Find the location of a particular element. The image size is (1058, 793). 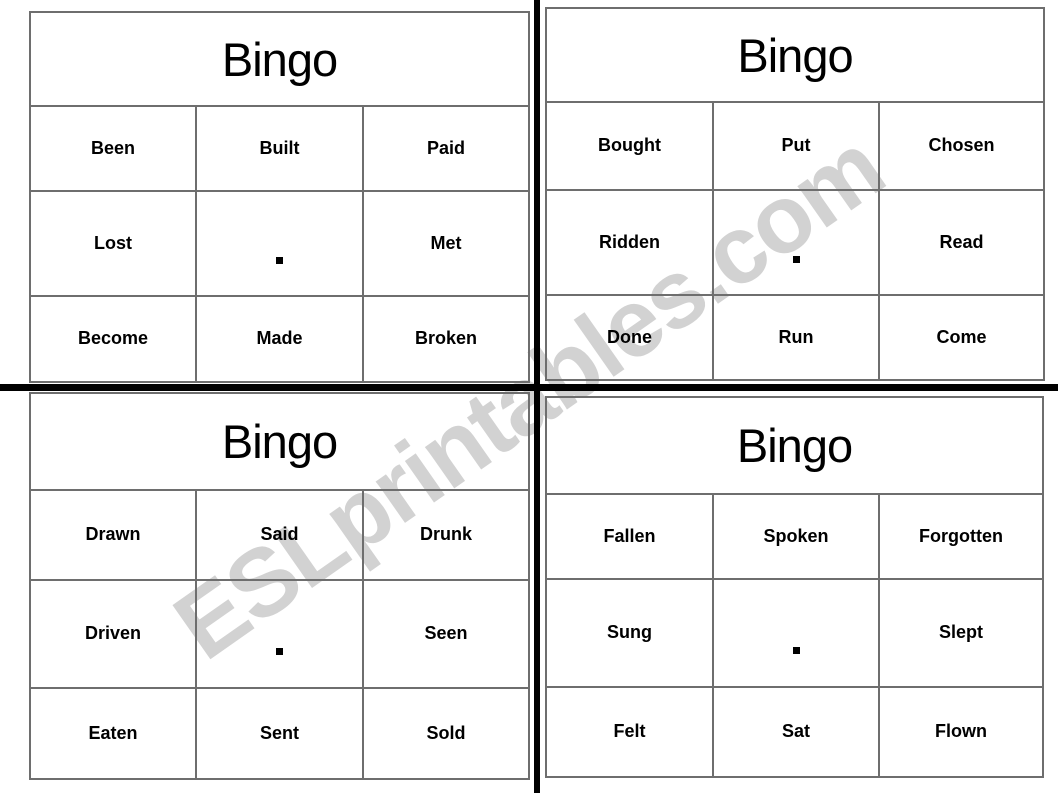

bingo-row: Ridden Read is located at coordinates (795, 243).